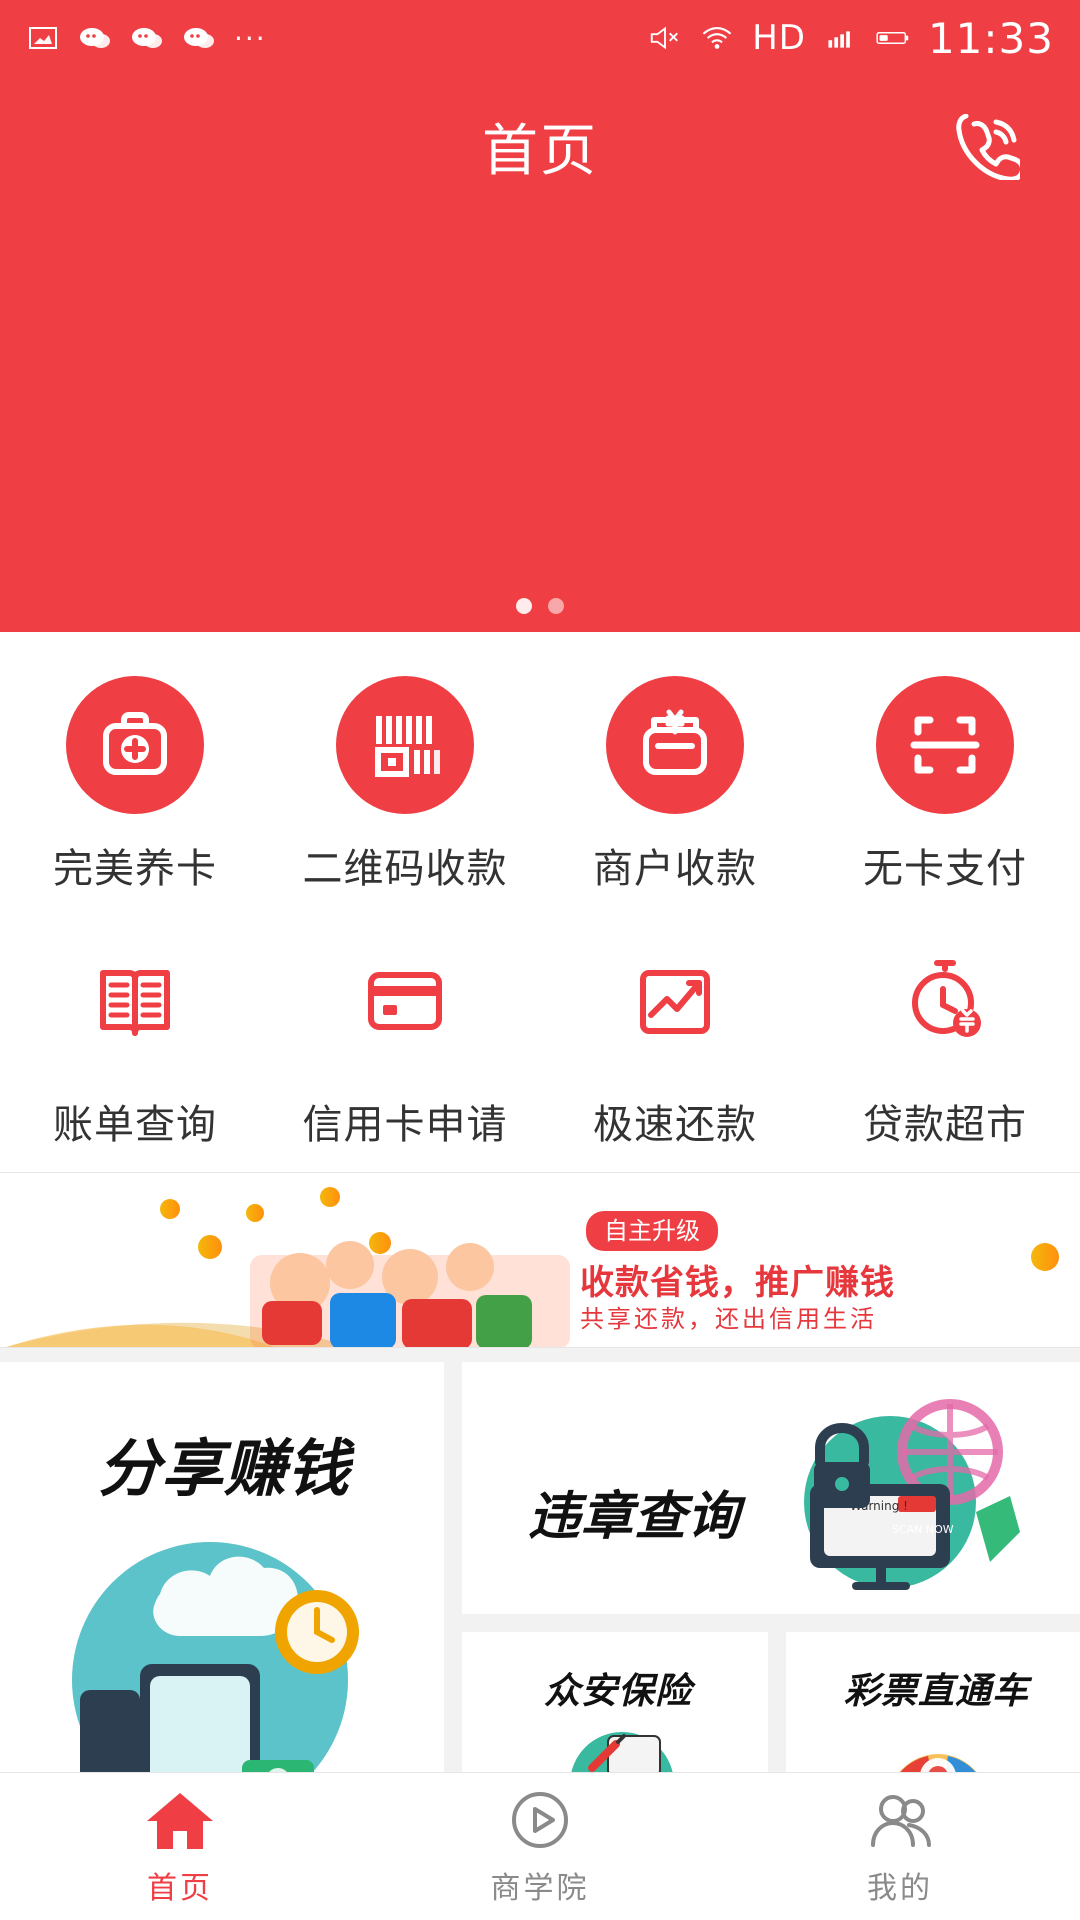 This screenshot has height=1920, width=1080. I want to click on promo-art, so click(540, 1260).